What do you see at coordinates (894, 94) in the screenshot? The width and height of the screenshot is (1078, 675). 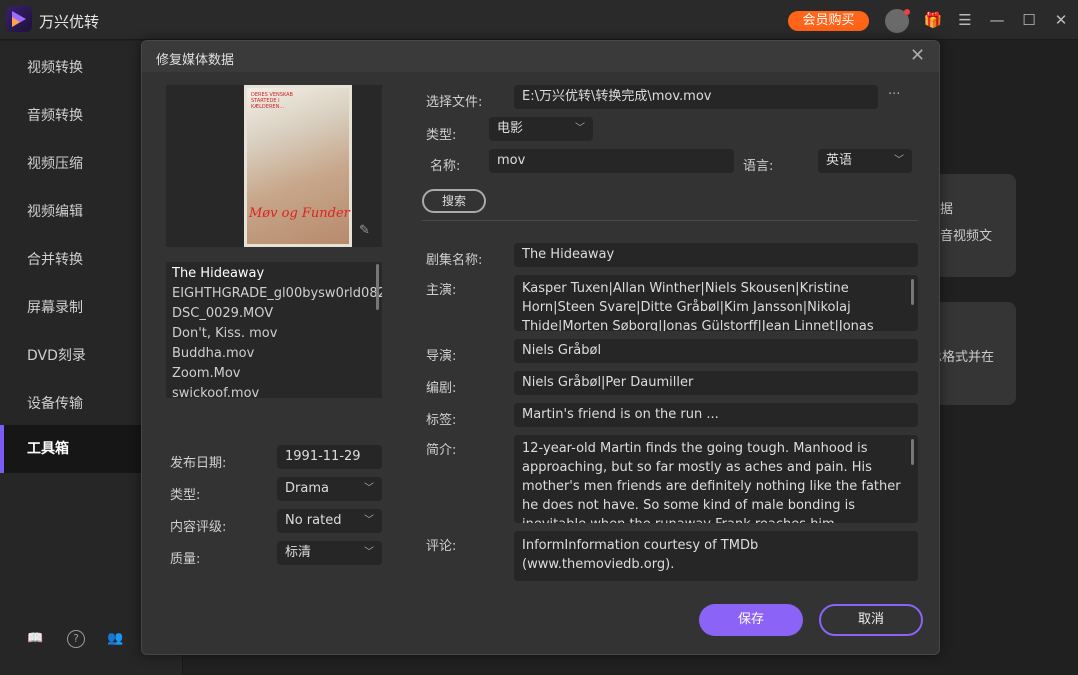 I see `browse-button: ···` at bounding box center [894, 94].